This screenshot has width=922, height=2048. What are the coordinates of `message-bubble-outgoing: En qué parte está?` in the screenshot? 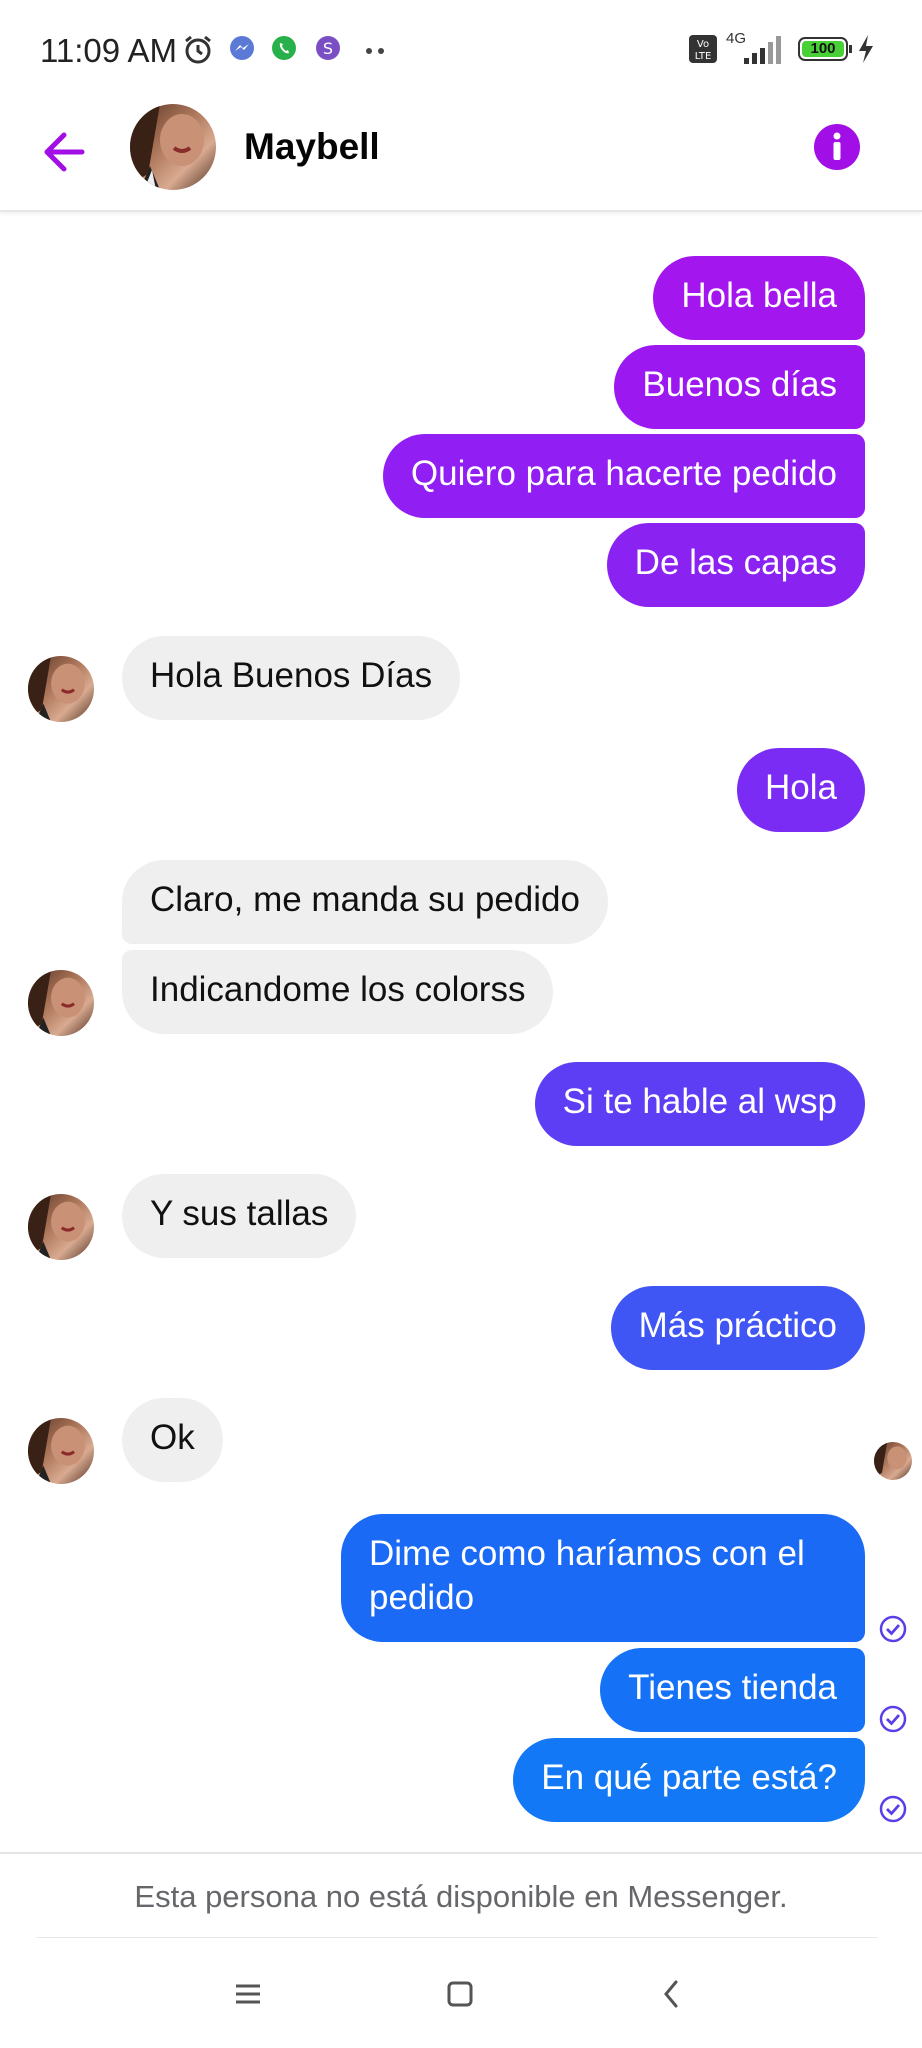 It's located at (689, 1780).